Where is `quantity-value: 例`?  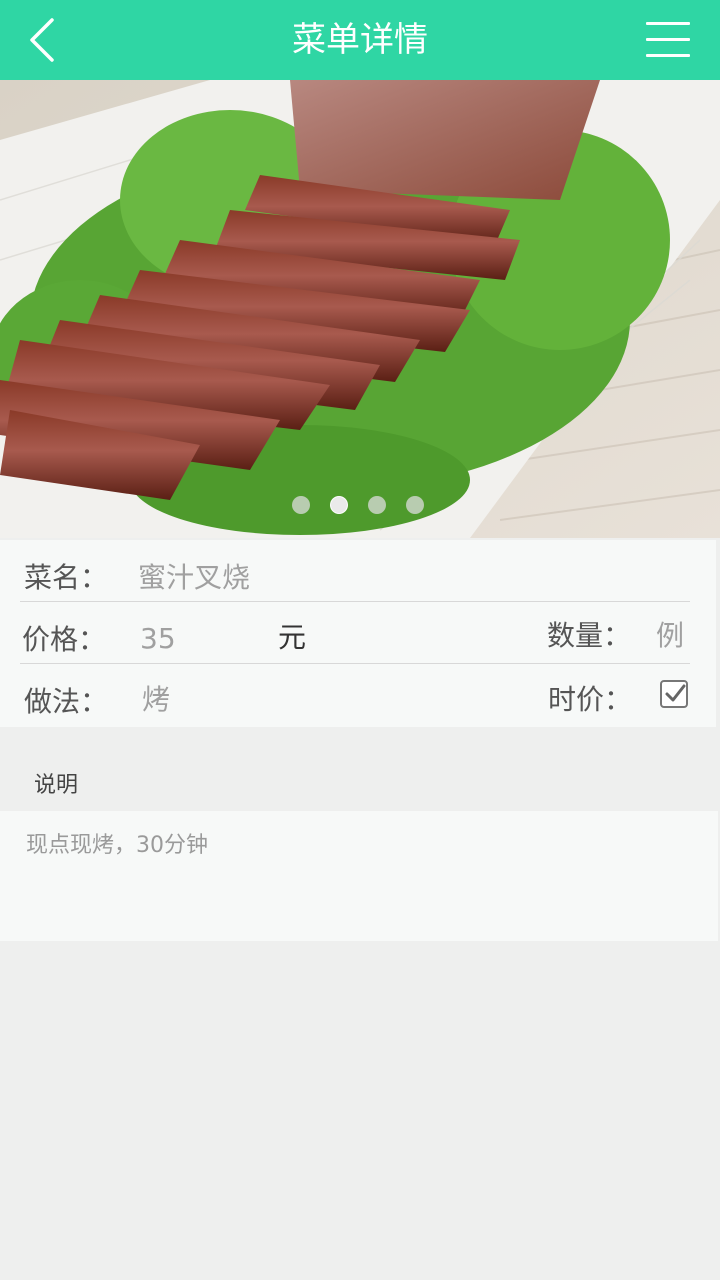 quantity-value: 例 is located at coordinates (670, 635).